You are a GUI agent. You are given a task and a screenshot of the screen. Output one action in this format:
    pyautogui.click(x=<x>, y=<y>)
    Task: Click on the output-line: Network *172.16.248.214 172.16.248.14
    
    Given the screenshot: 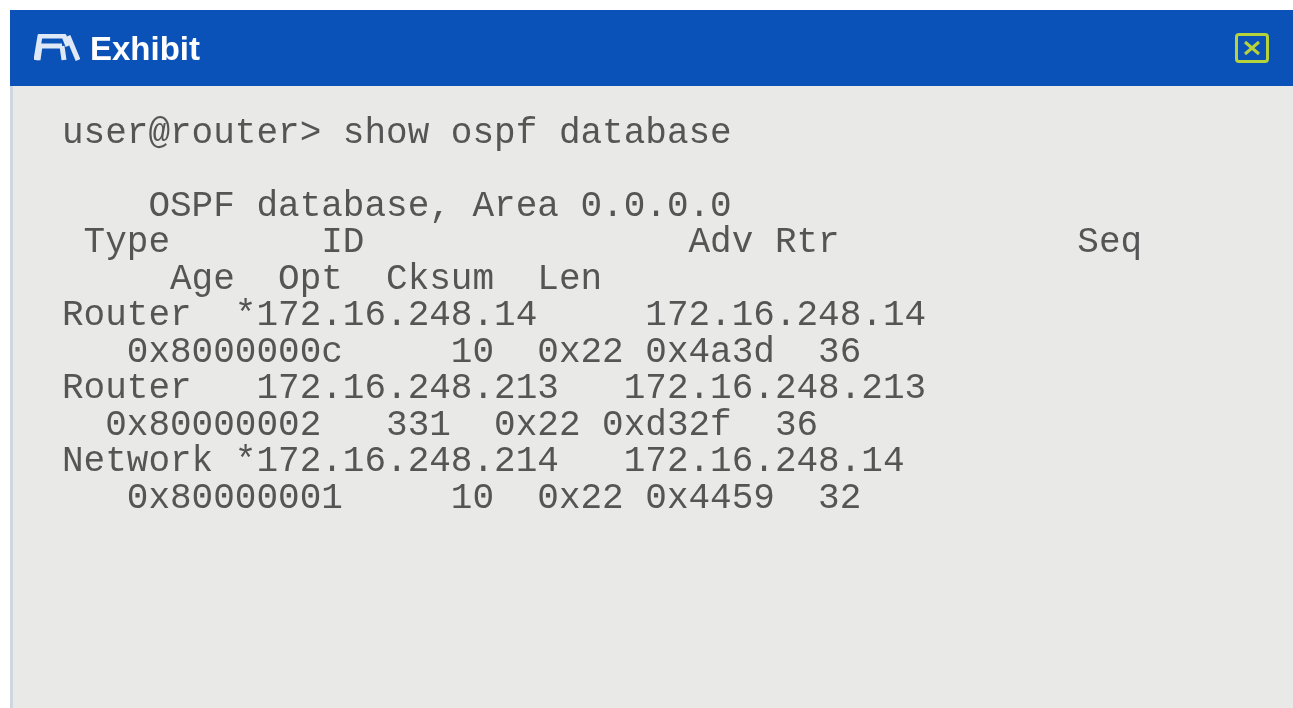 What is the action you would take?
    pyautogui.click(x=483, y=462)
    